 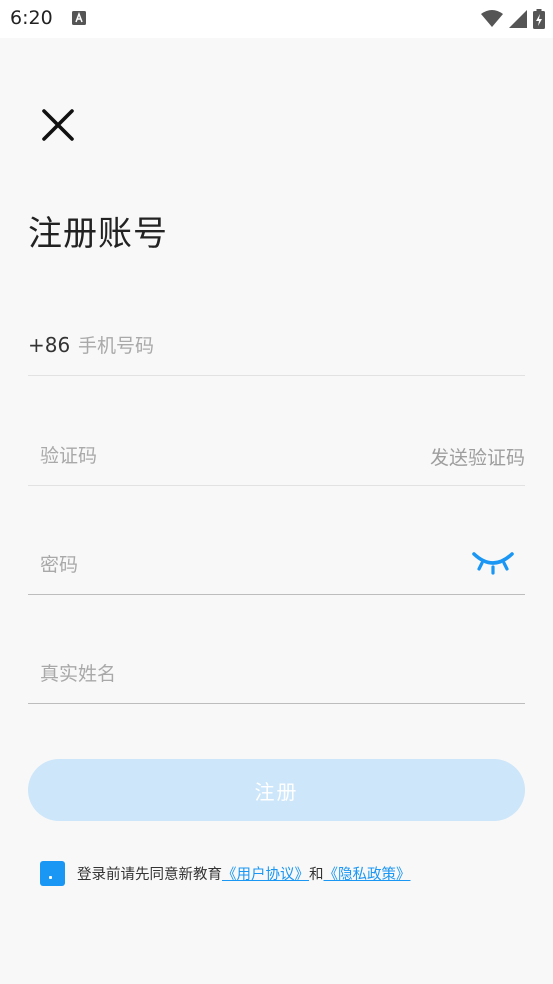 I want to click on password-field, so click(x=276, y=564).